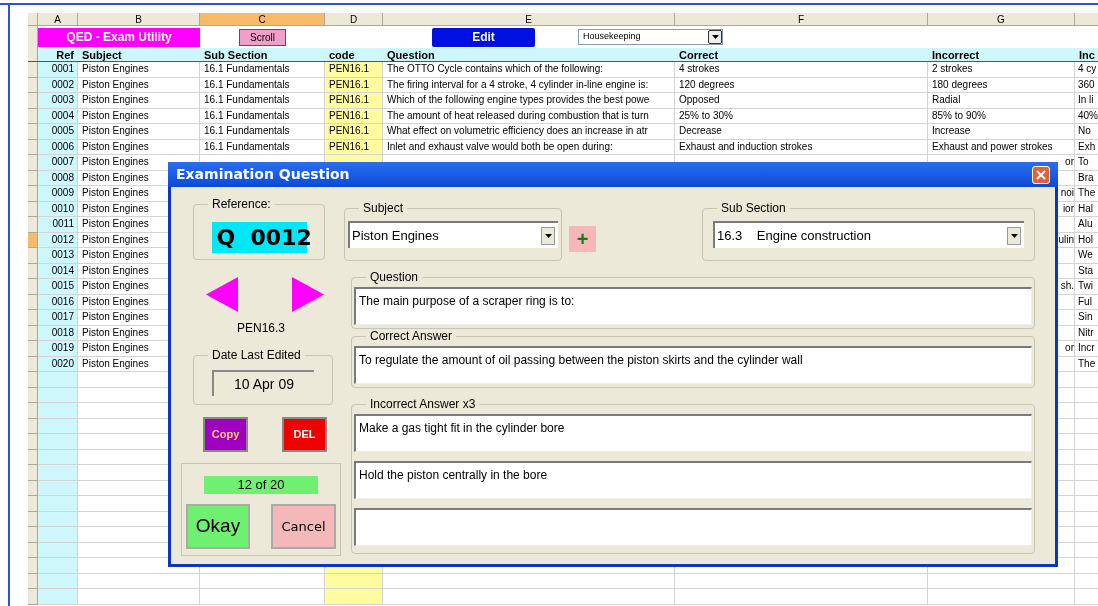 This screenshot has width=1098, height=606. What do you see at coordinates (693, 480) in the screenshot?
I see `text-field: Hold the piston centrally in the bore` at bounding box center [693, 480].